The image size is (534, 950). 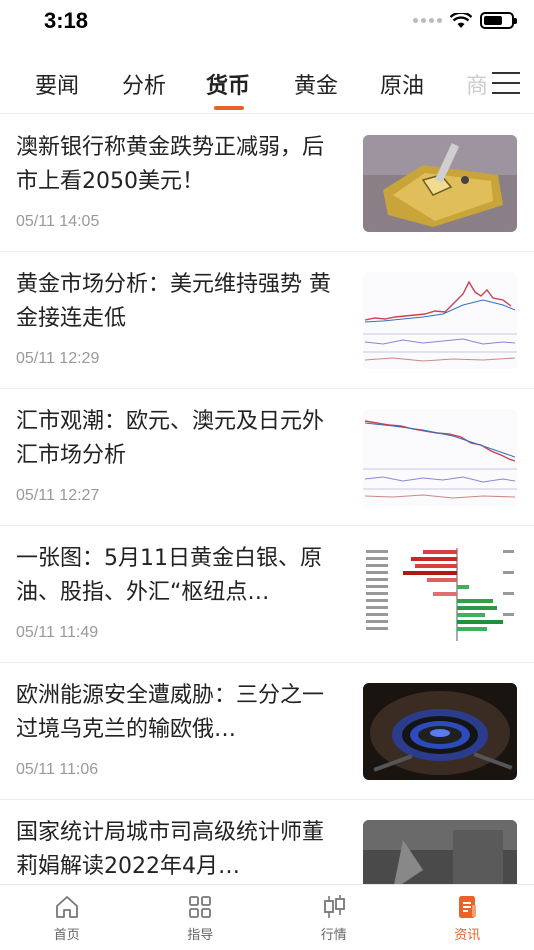 I want to click on status-indicators, so click(x=465, y=20).